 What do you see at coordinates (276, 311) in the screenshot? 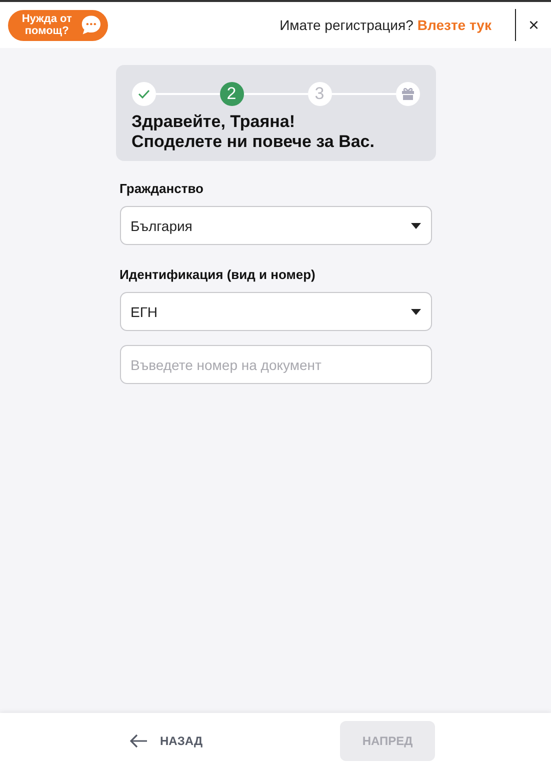
I see `dropdown-field: ЕГН` at bounding box center [276, 311].